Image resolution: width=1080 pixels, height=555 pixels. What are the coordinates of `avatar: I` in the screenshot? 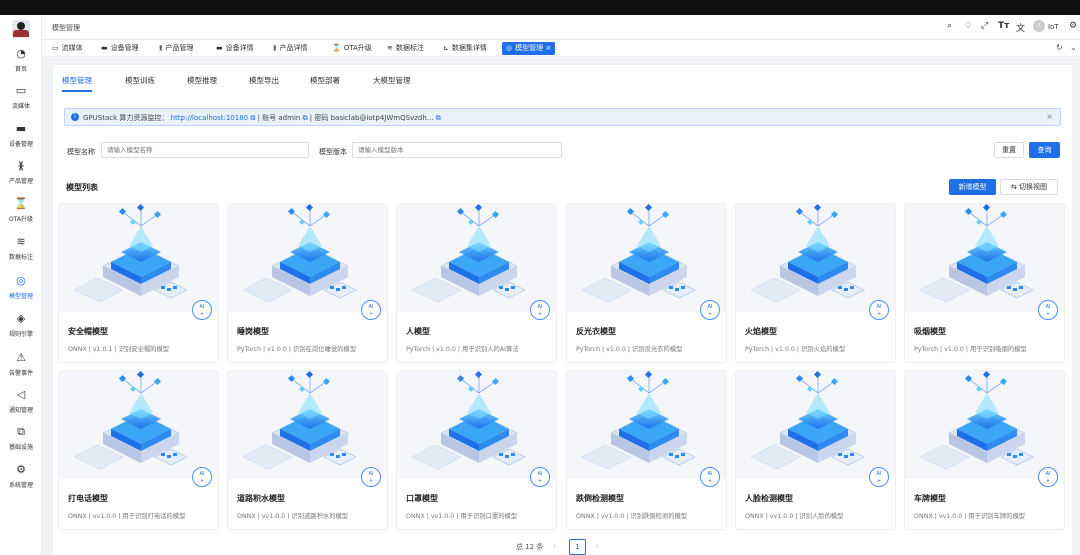 It's located at (1039, 26).